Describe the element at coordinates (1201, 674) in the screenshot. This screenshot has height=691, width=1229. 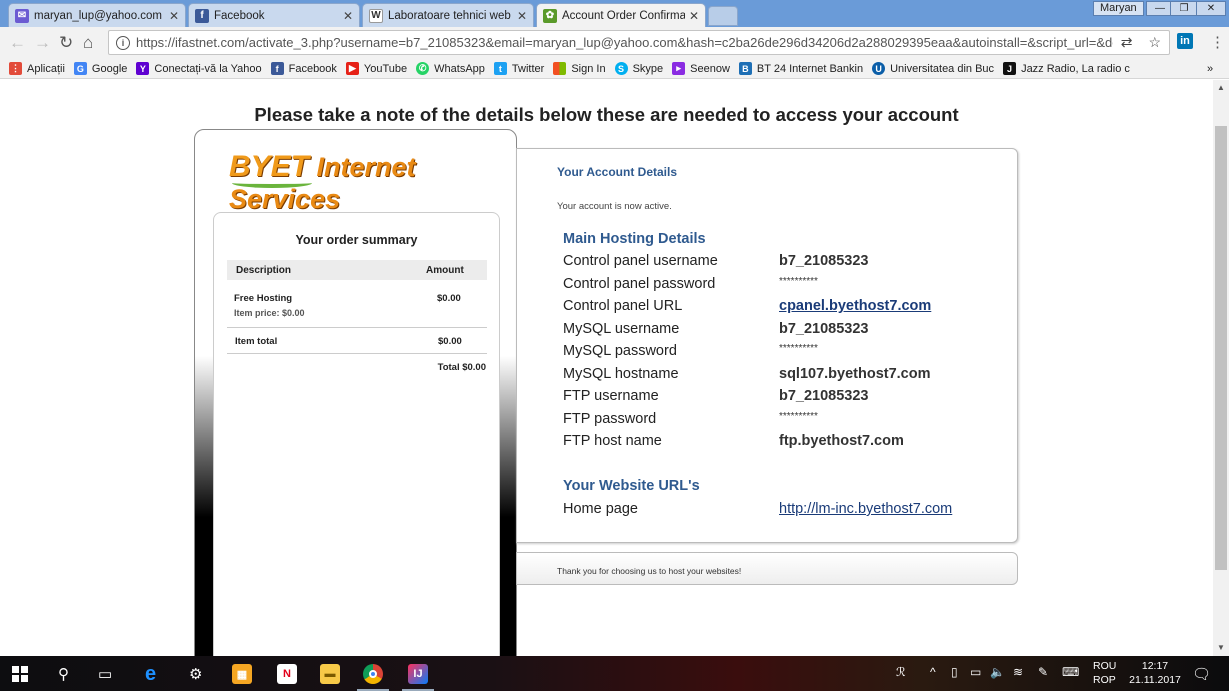
I see `notifications-icon: 🗨` at that location.